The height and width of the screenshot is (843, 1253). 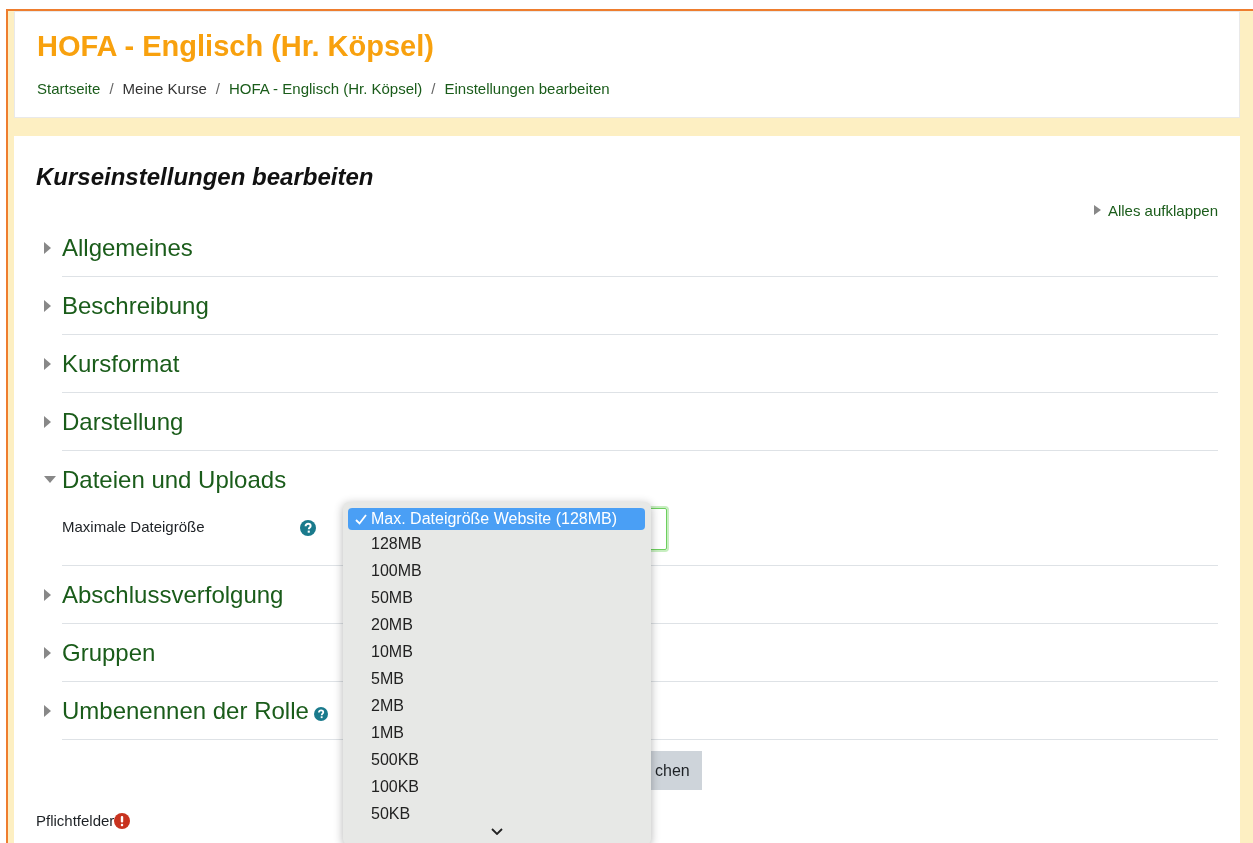 I want to click on section-toggle: Allgemeines, so click(x=118, y=247).